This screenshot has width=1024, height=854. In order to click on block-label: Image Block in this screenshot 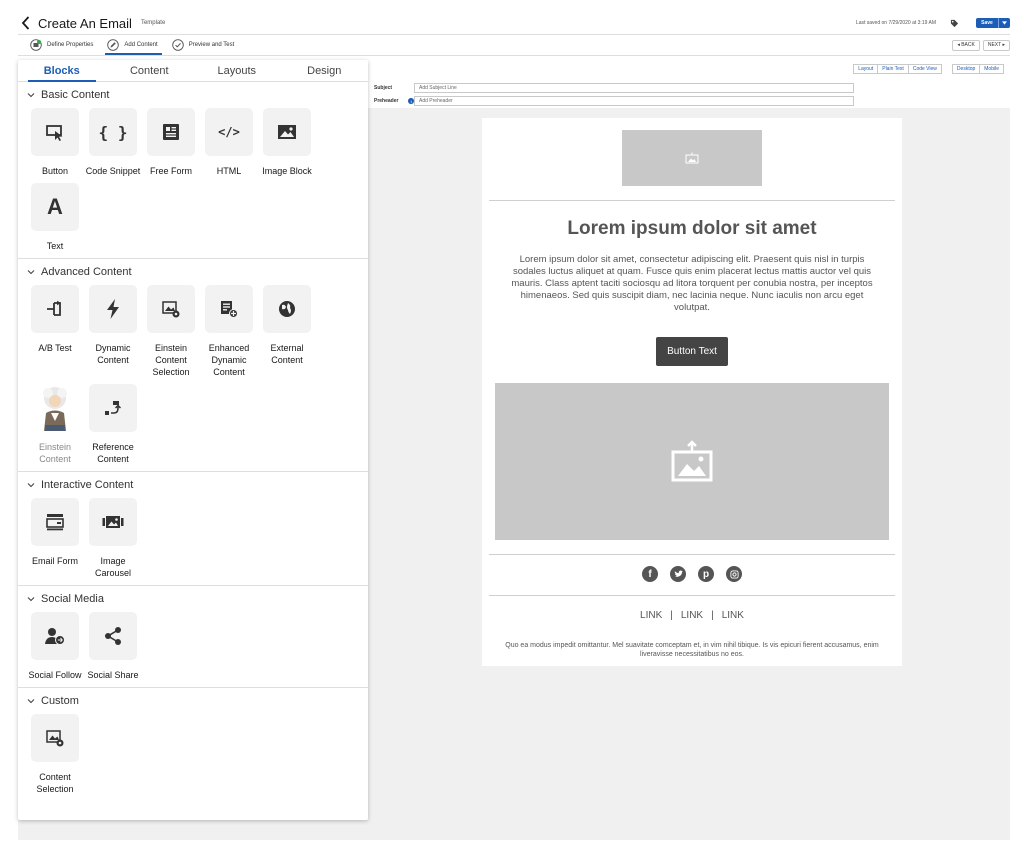, I will do `click(287, 171)`.